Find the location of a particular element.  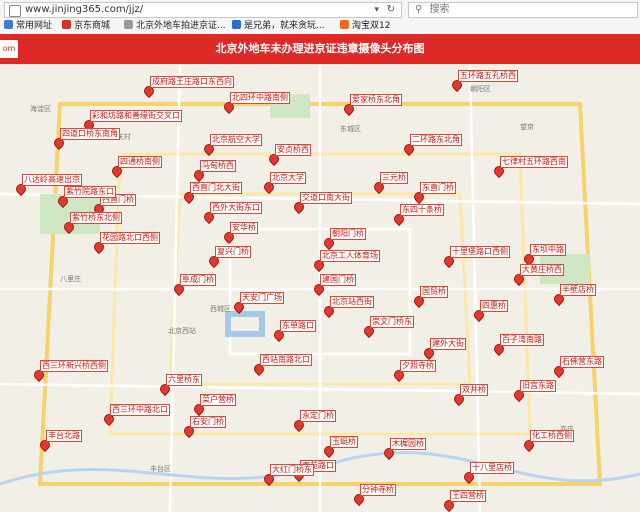

camera-label: 夕照寺桥 is located at coordinates (418, 366).